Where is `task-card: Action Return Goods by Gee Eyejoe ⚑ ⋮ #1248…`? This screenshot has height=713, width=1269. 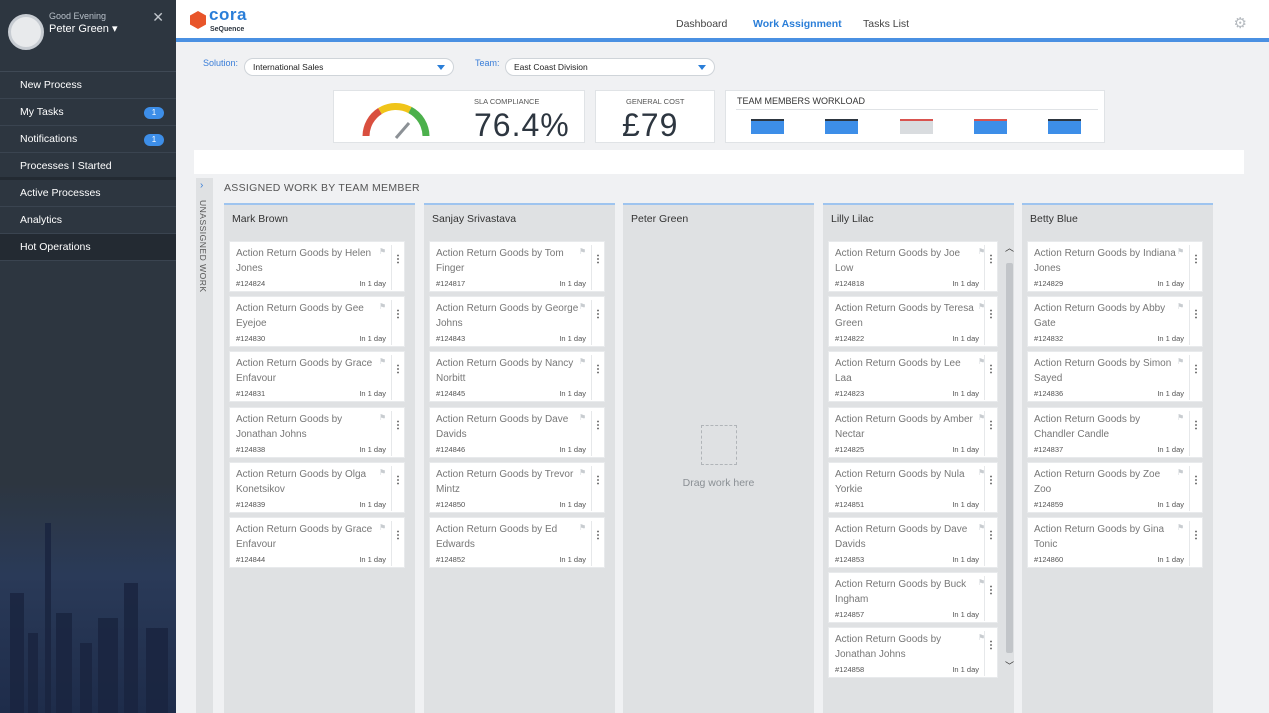
task-card: Action Return Goods by Gee Eyejoe ⚑ ⋮ #1248… is located at coordinates (317, 322).